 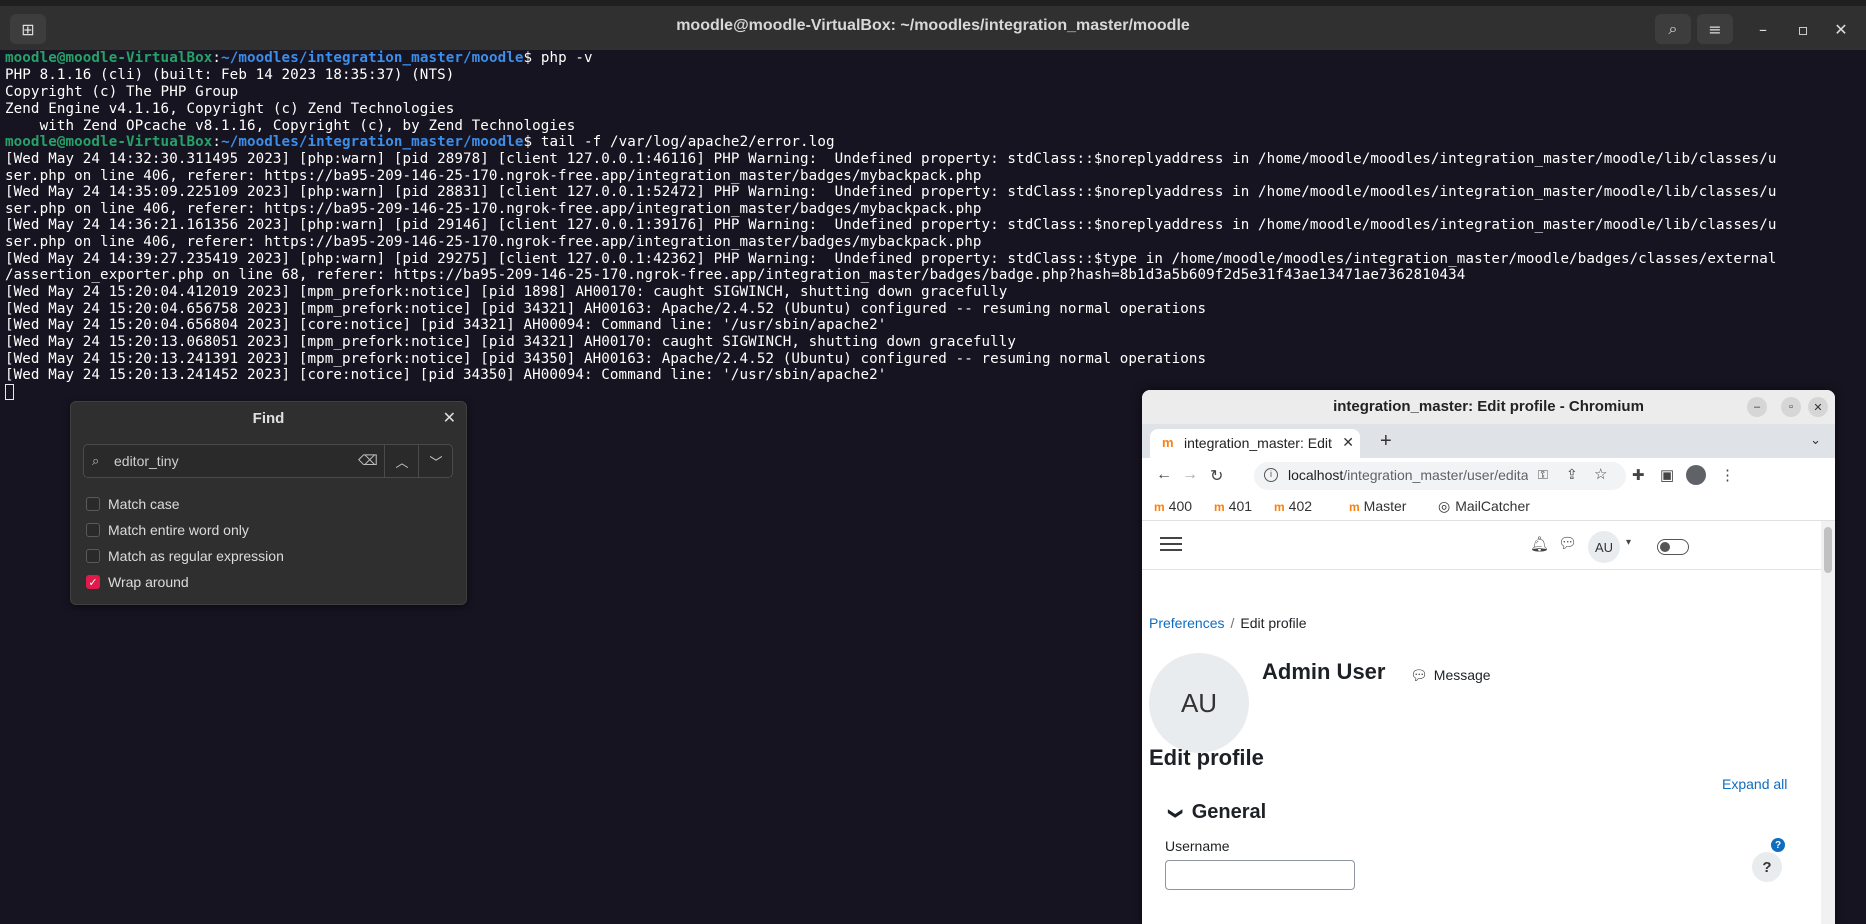 What do you see at coordinates (1273, 623) in the screenshot?
I see `breadcrumb-current: Edit profile` at bounding box center [1273, 623].